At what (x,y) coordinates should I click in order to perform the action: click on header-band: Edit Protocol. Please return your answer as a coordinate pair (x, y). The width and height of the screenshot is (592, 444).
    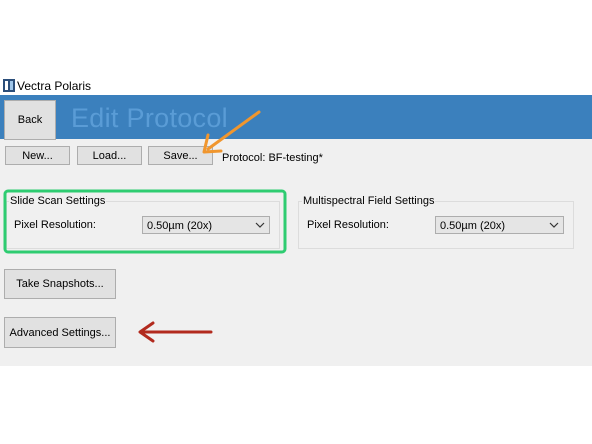
    Looking at the image, I should click on (296, 117).